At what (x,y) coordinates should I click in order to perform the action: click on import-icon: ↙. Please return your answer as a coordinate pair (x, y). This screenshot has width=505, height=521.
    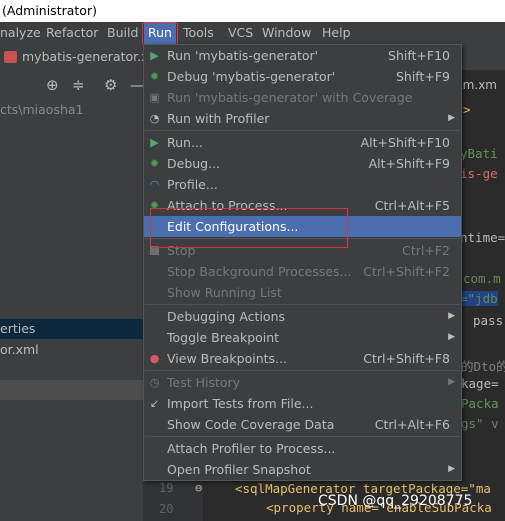
    Looking at the image, I should click on (154, 403).